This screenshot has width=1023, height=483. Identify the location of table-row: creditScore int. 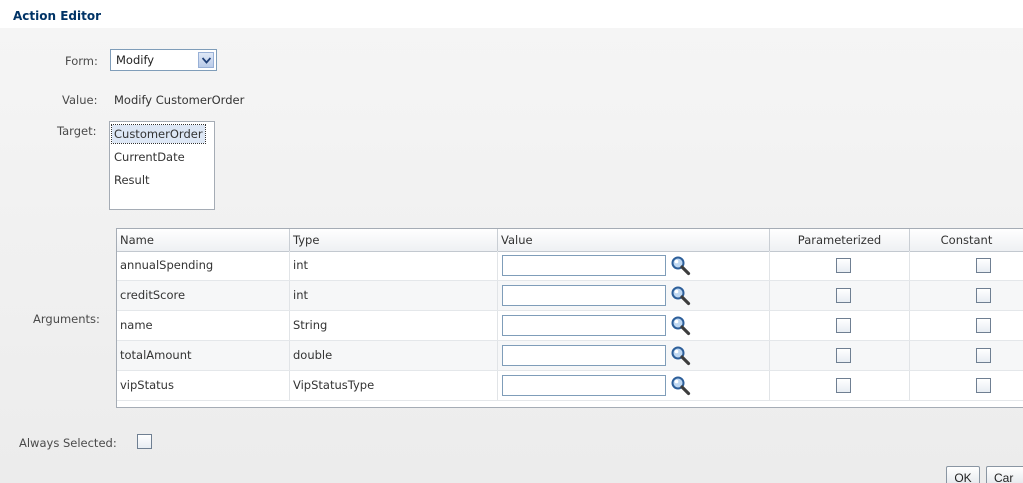
(570, 296).